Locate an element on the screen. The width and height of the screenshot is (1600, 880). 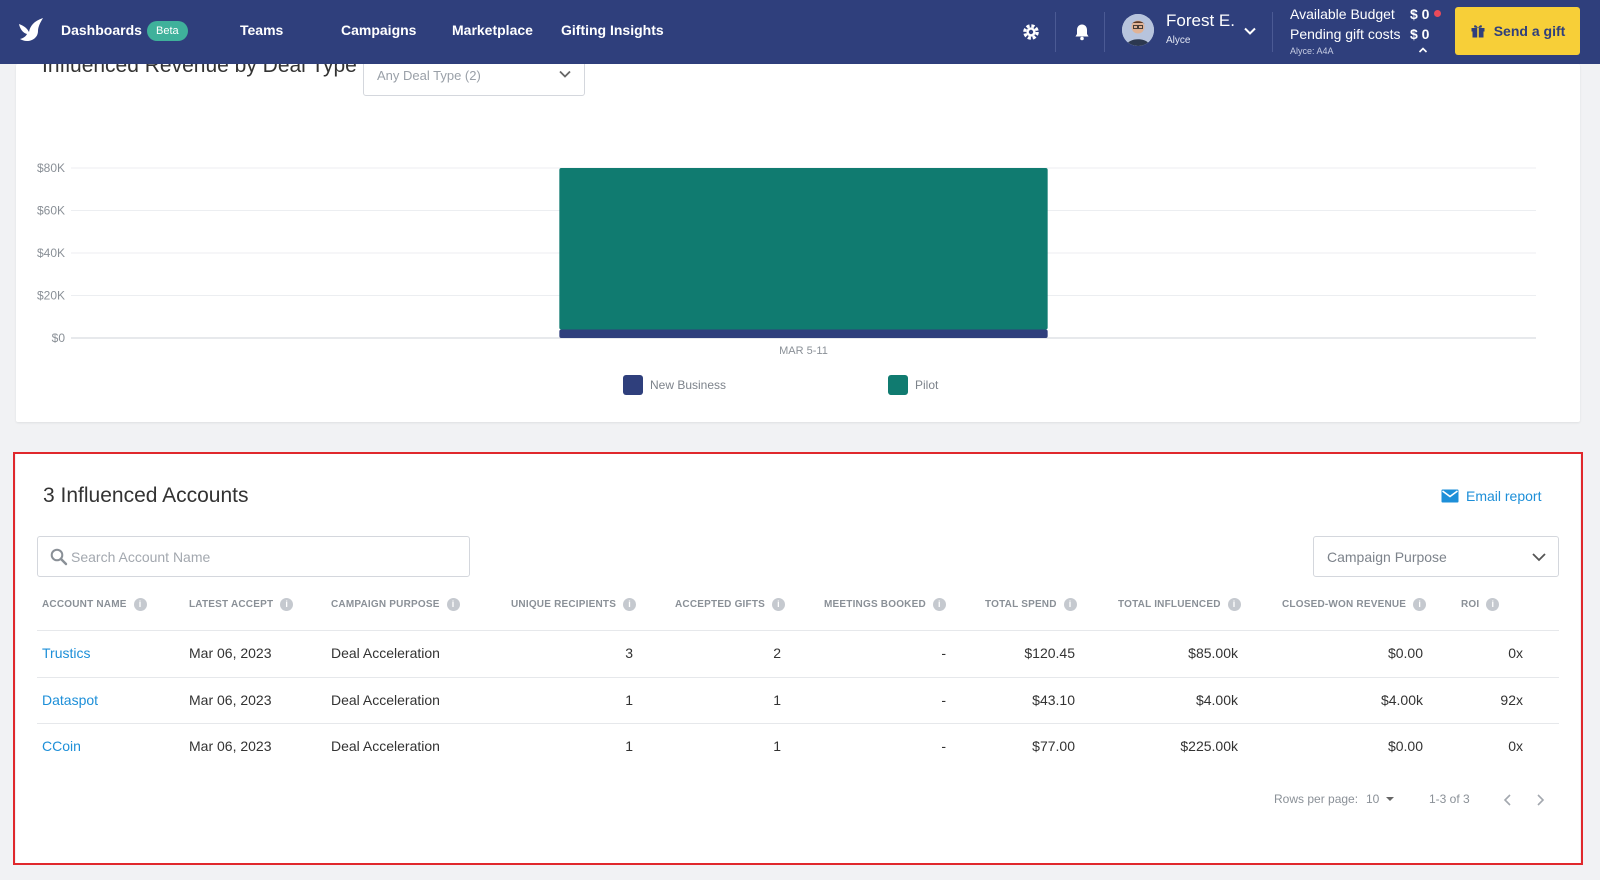
closed-won-revenue-cell: $0.00 is located at coordinates (1405, 746).